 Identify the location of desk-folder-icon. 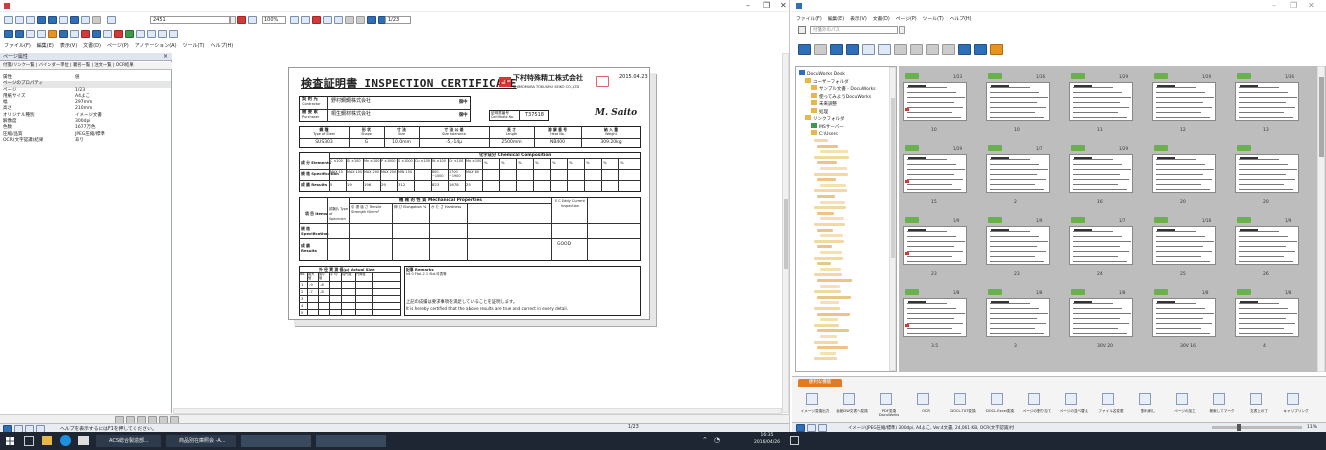
(836, 49).